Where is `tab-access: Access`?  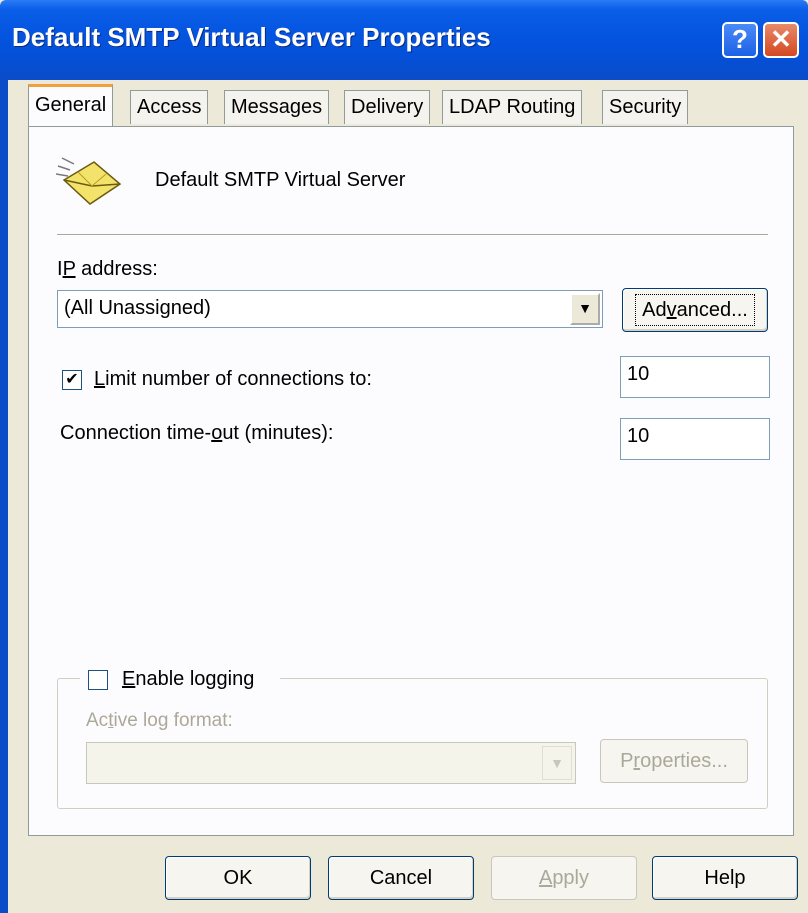 tab-access: Access is located at coordinates (169, 107).